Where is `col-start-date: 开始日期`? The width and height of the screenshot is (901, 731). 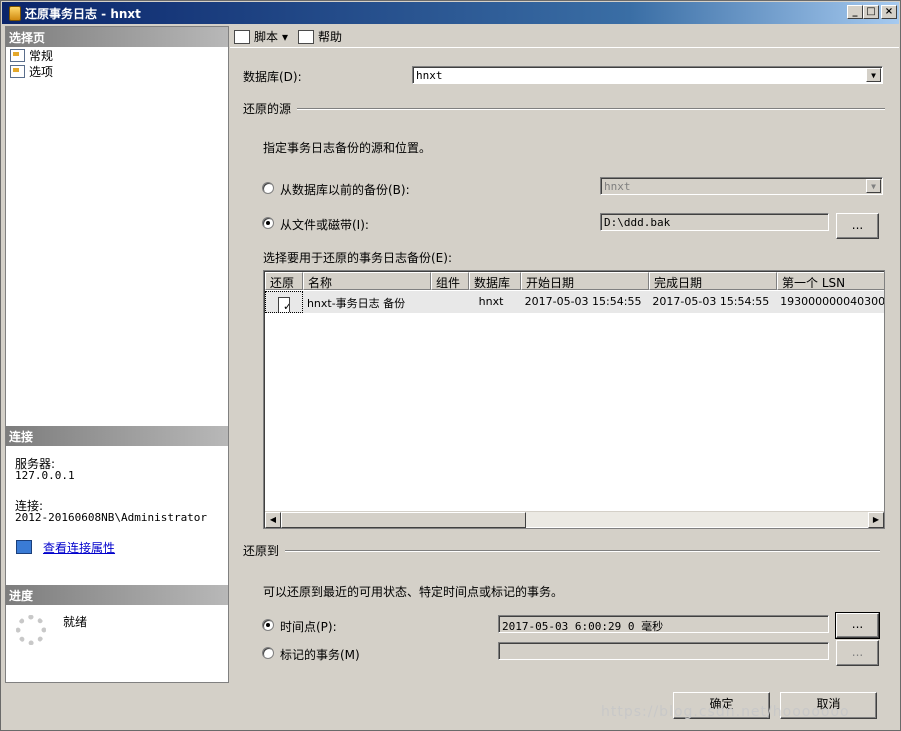 col-start-date: 开始日期 is located at coordinates (585, 281).